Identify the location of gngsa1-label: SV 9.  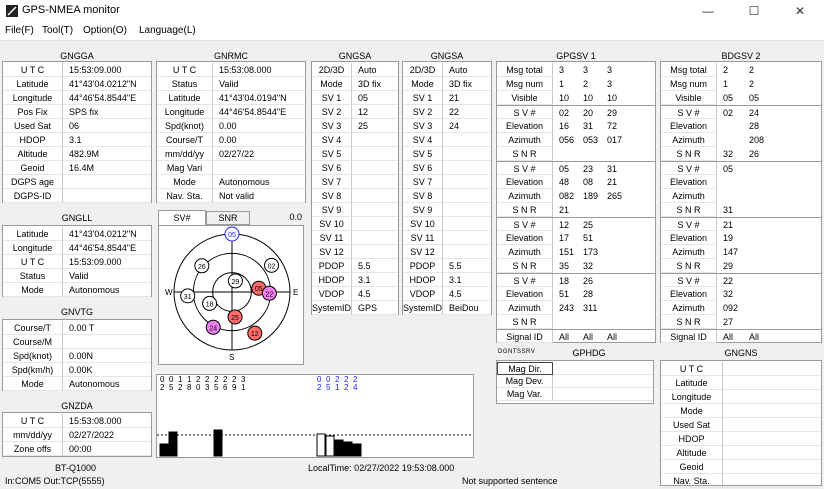
(332, 210).